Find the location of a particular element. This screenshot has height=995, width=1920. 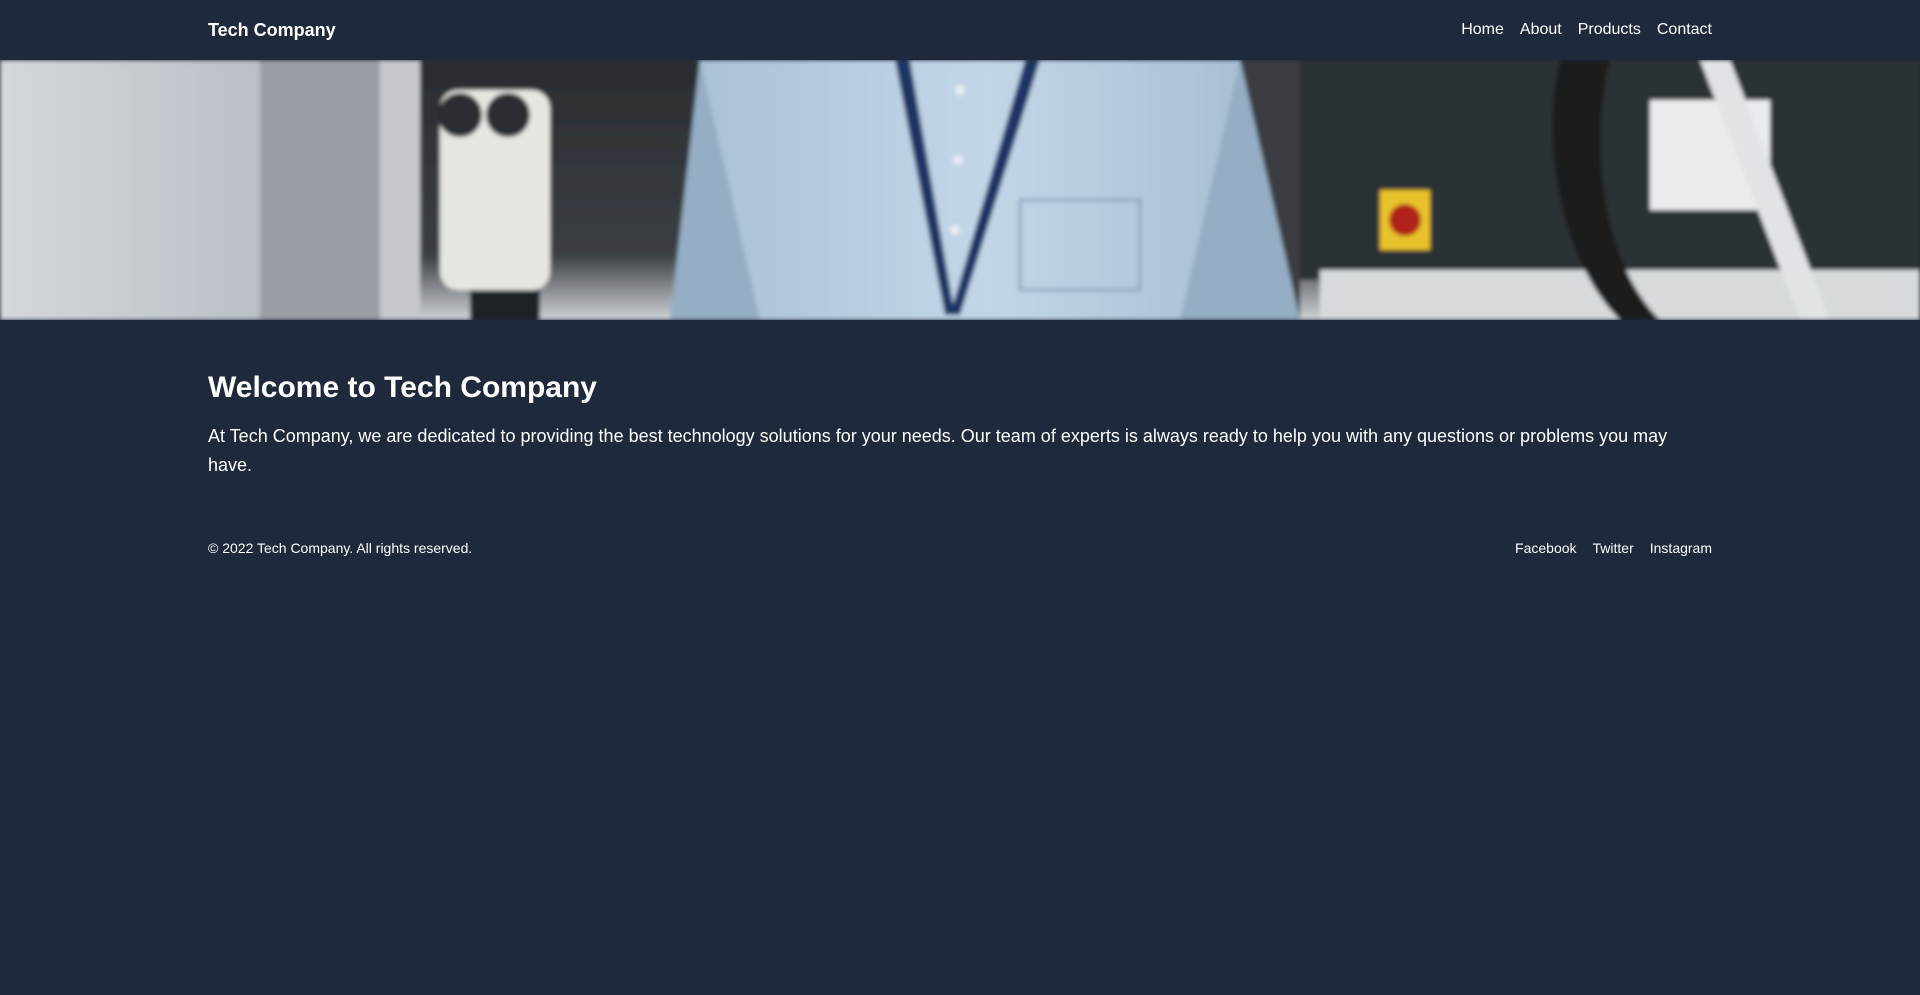

nav-contact-link: Contact is located at coordinates (1684, 30).